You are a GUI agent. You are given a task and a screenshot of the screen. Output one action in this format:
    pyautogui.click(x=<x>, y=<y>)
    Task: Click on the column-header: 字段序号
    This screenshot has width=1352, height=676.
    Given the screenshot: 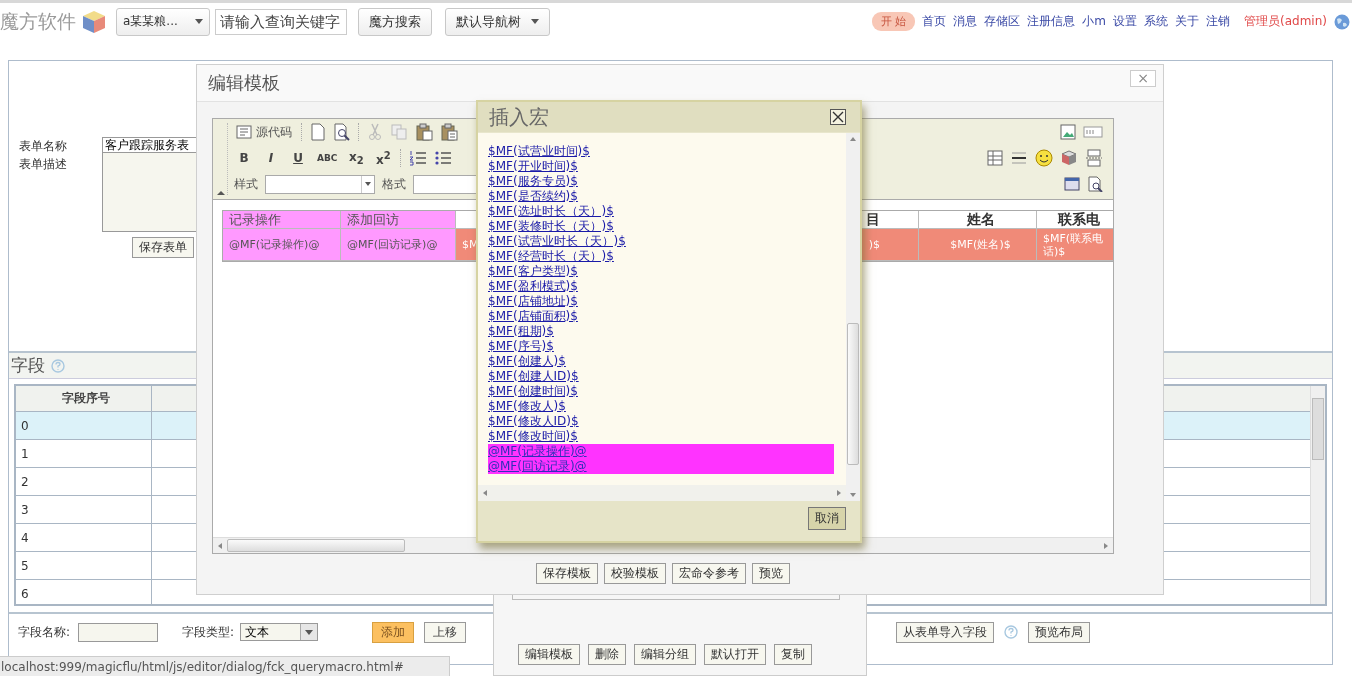 What is the action you would take?
    pyautogui.click(x=84, y=398)
    